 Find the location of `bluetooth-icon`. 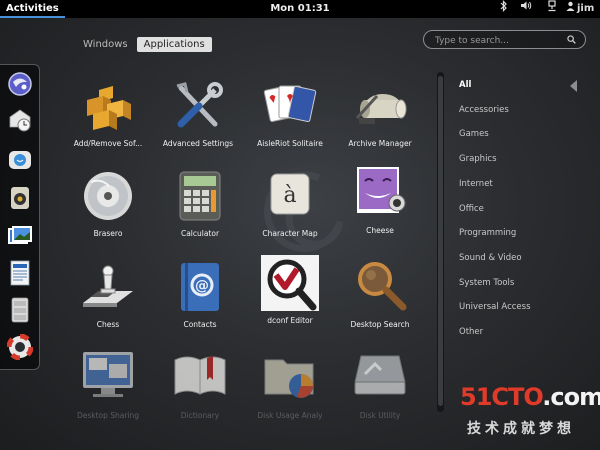

bluetooth-icon is located at coordinates (503, 9).